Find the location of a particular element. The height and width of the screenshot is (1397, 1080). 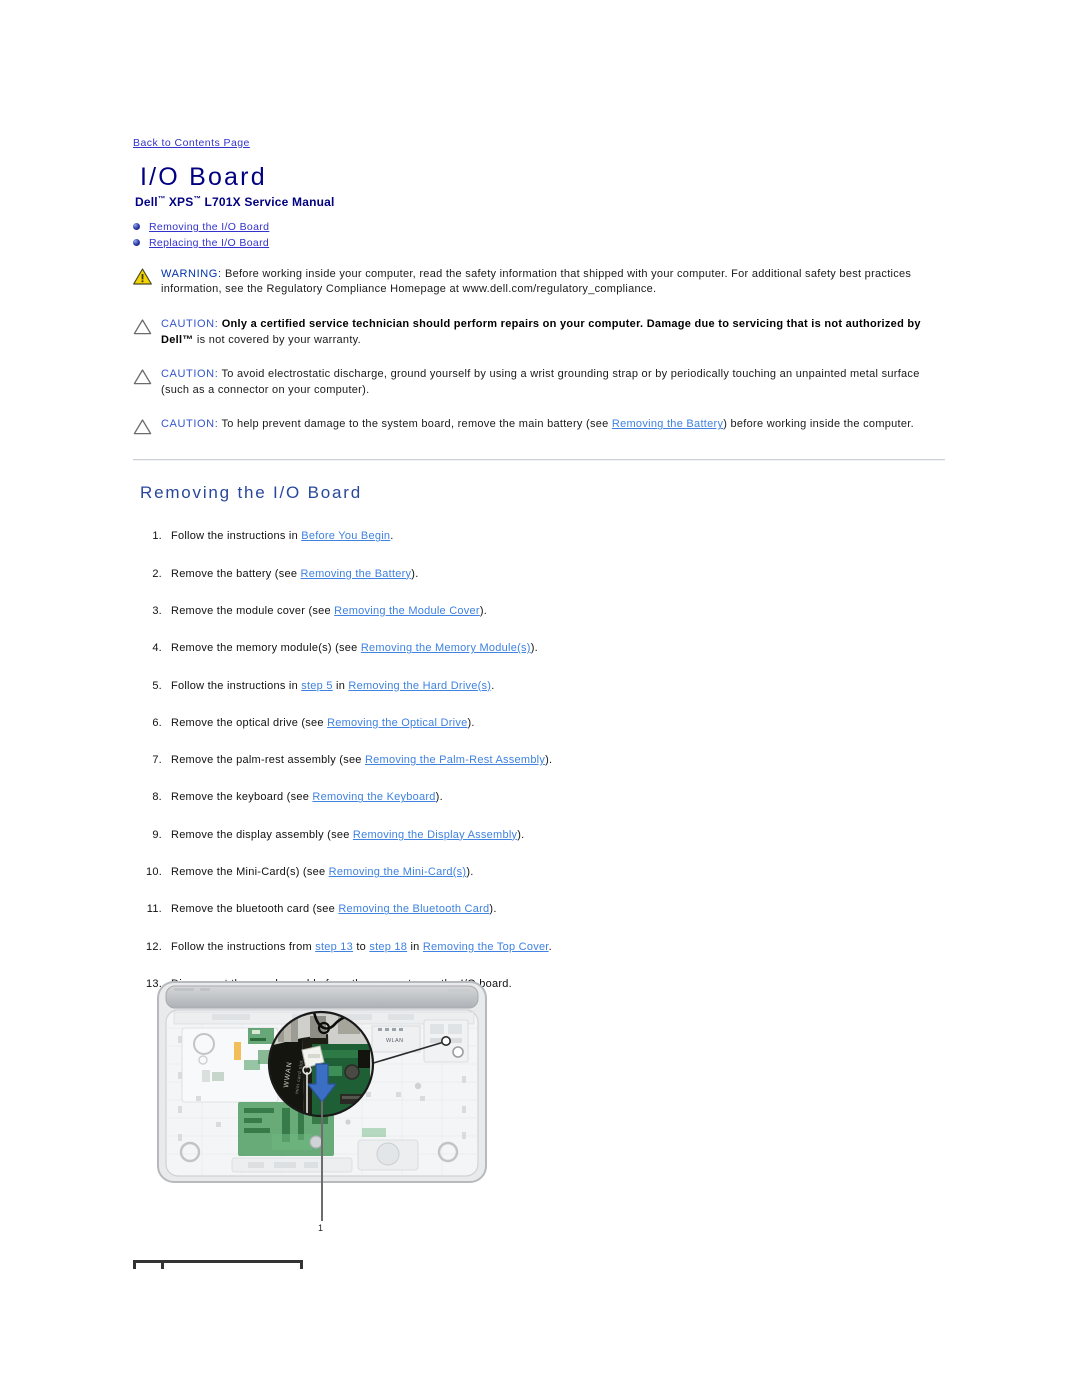

link-step-18: step 18 is located at coordinates (388, 947).